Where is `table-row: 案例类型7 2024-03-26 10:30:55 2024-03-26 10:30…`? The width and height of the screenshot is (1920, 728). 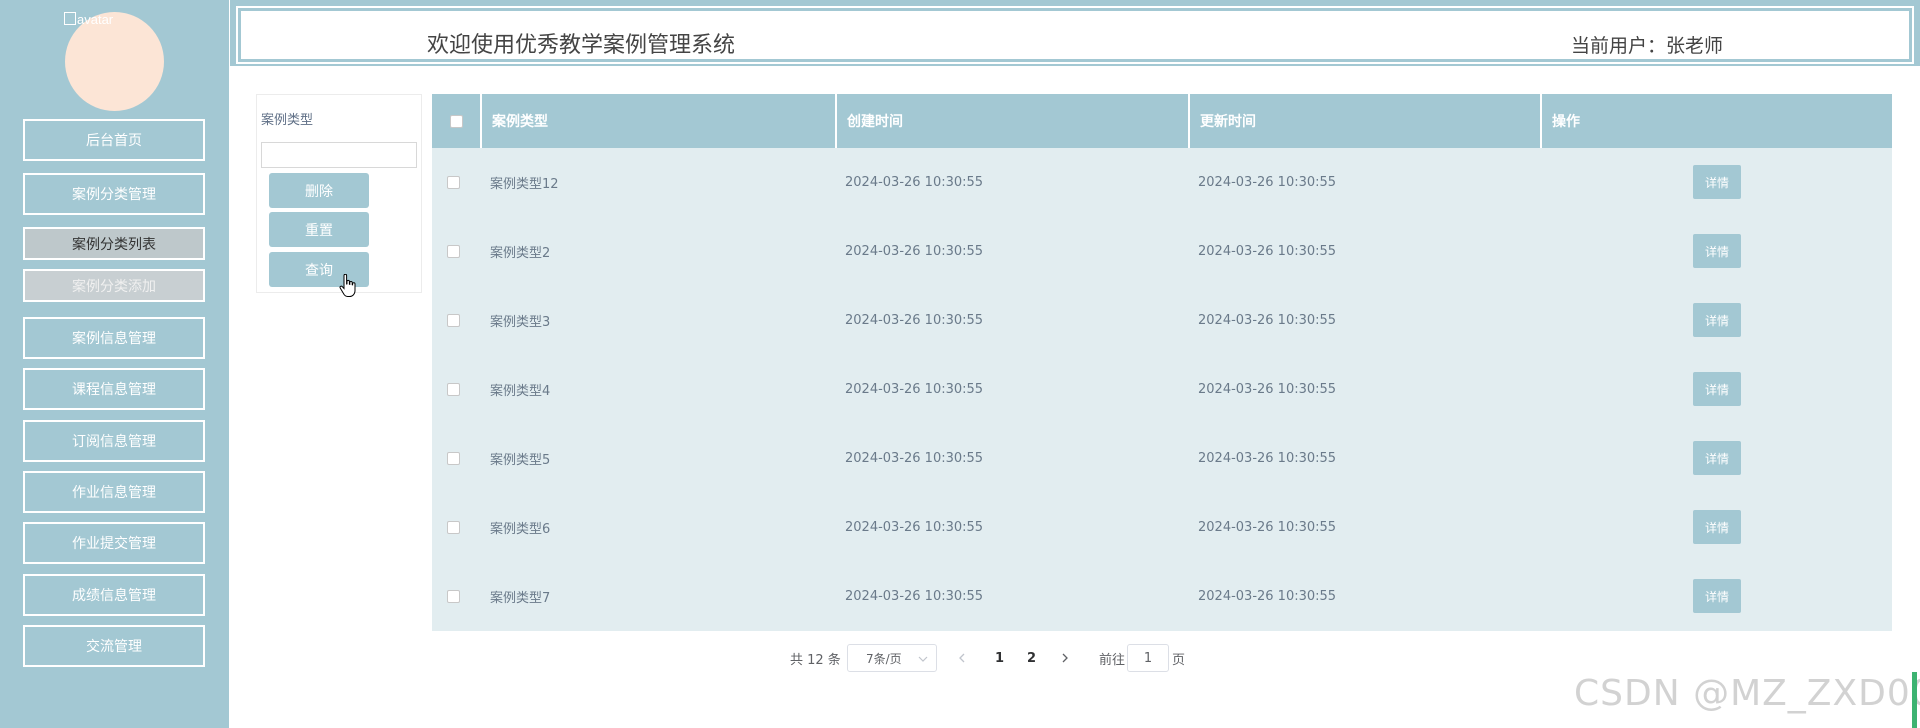
table-row: 案例类型7 2024-03-26 10:30:55 2024-03-26 10:30… is located at coordinates (1162, 596).